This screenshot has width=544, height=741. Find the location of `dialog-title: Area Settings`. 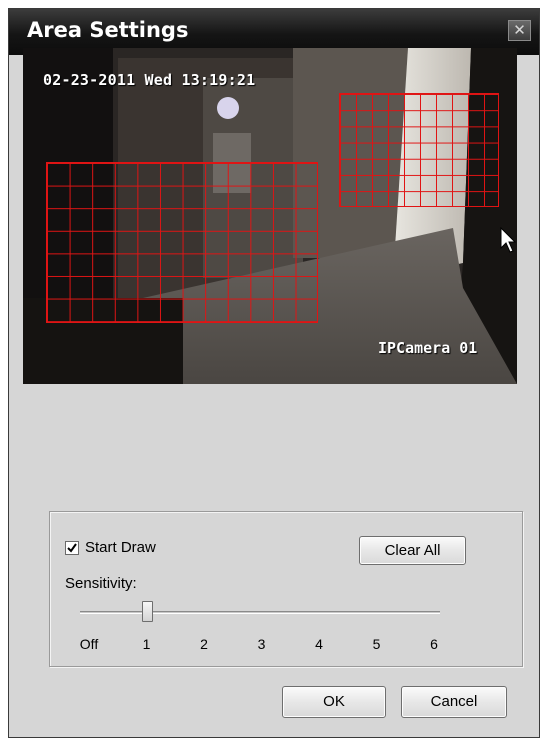

dialog-title: Area Settings is located at coordinates (108, 30).